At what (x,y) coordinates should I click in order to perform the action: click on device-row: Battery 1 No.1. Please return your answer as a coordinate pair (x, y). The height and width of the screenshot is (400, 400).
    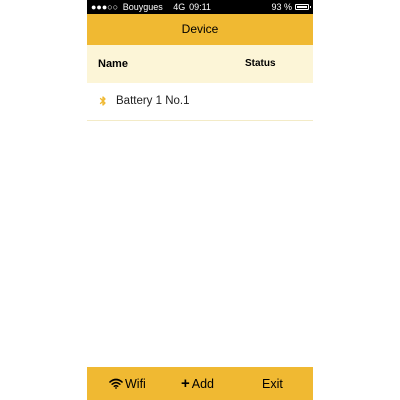
    Looking at the image, I should click on (200, 102).